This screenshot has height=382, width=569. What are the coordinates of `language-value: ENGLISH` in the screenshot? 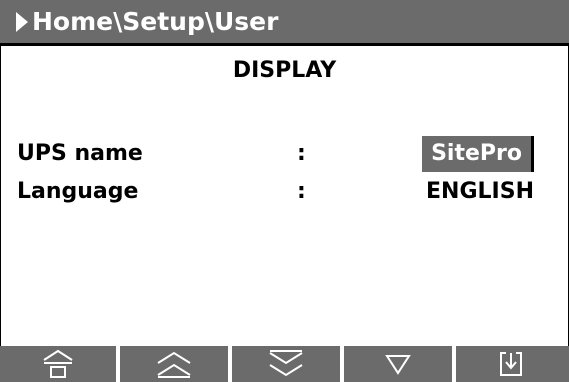 It's located at (480, 192).